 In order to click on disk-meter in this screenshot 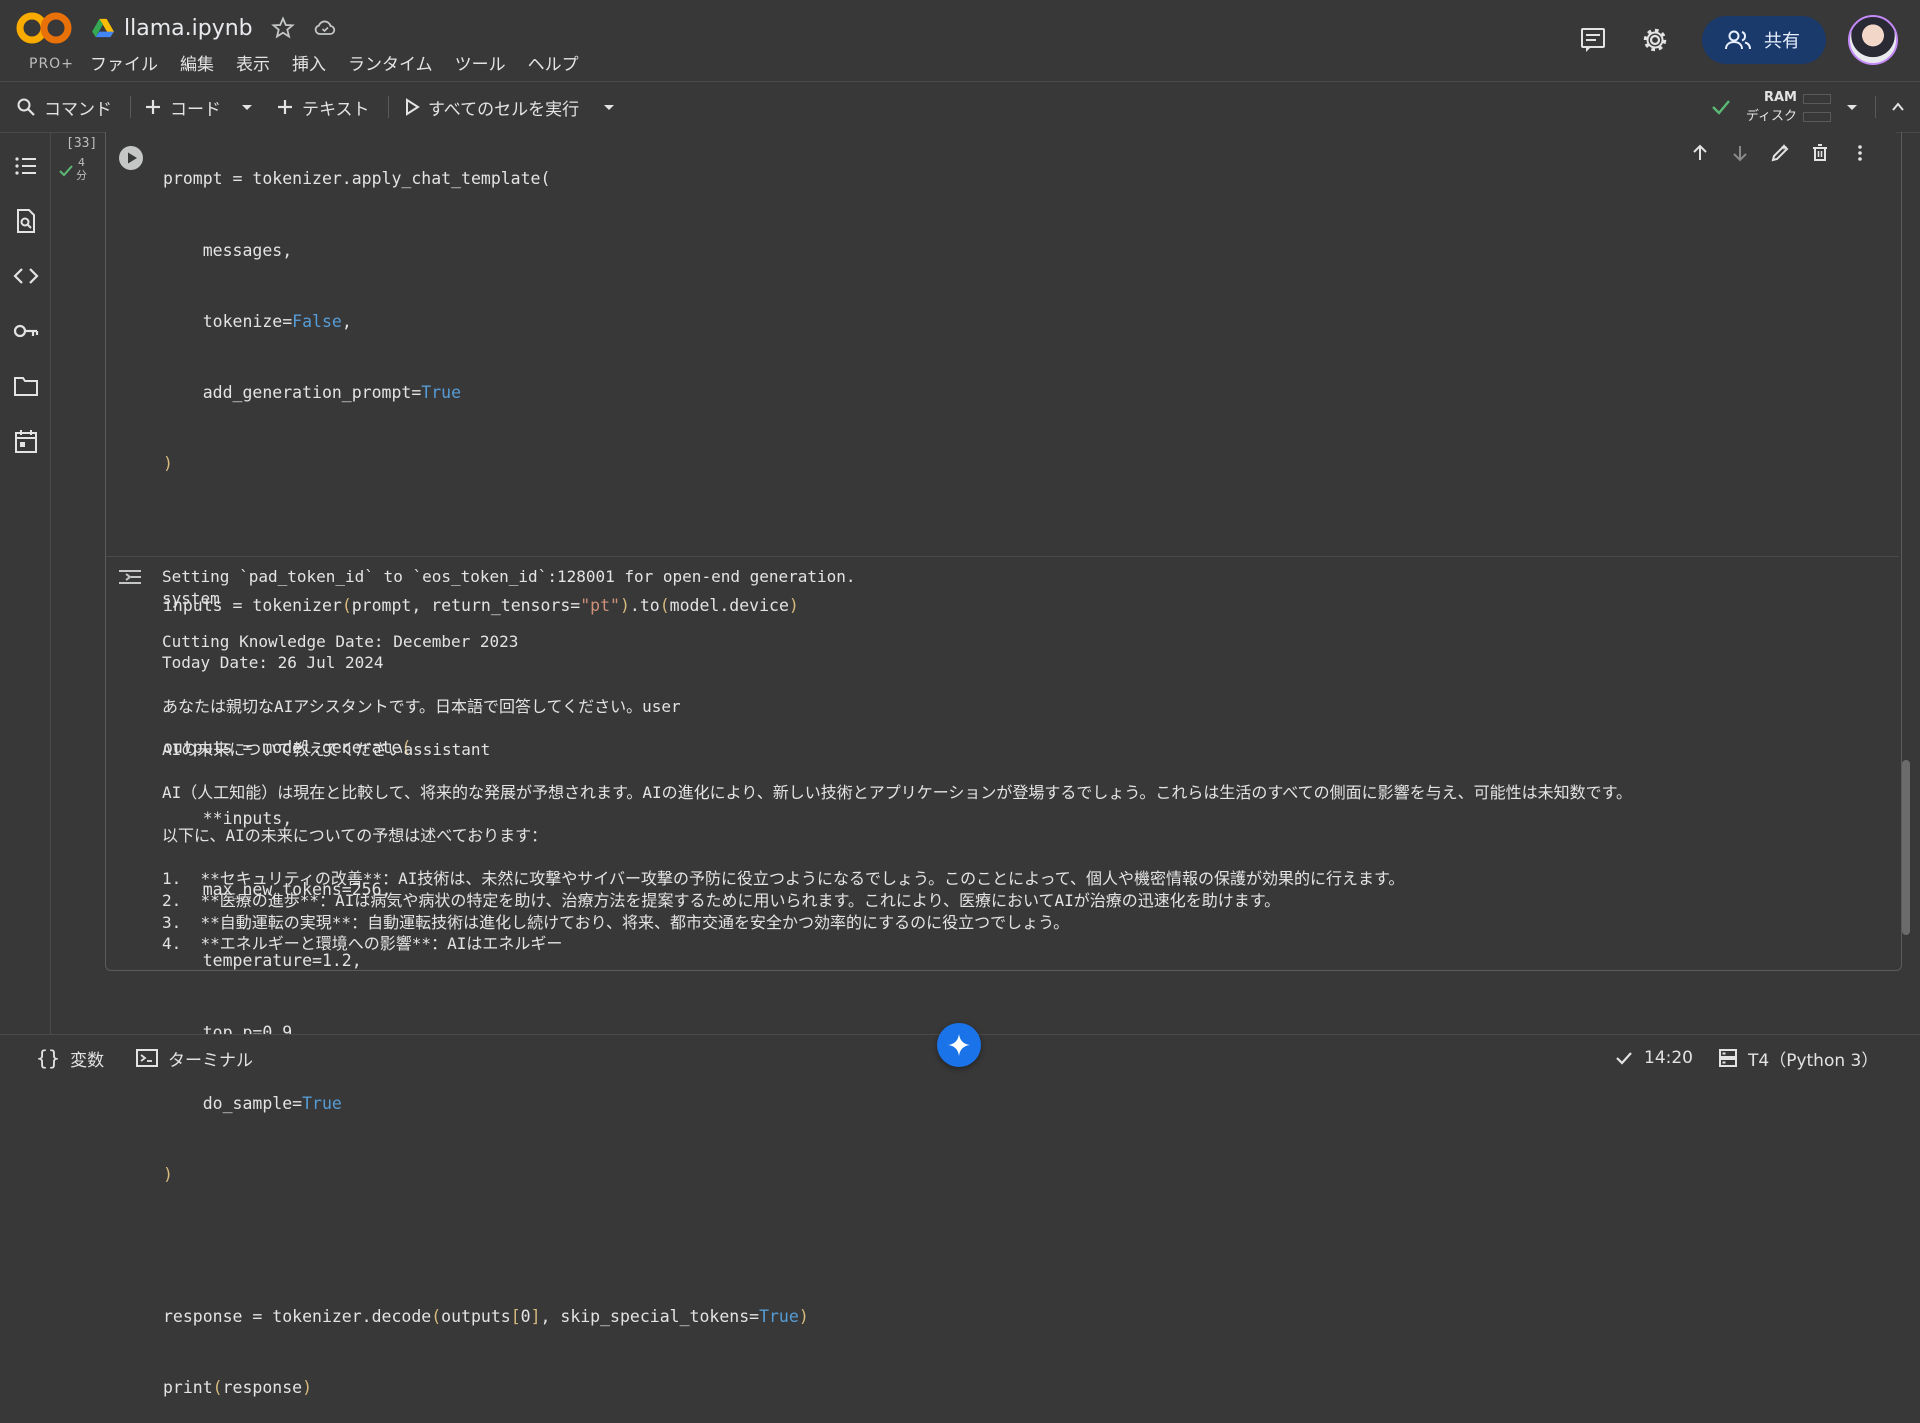, I will do `click(1817, 117)`.